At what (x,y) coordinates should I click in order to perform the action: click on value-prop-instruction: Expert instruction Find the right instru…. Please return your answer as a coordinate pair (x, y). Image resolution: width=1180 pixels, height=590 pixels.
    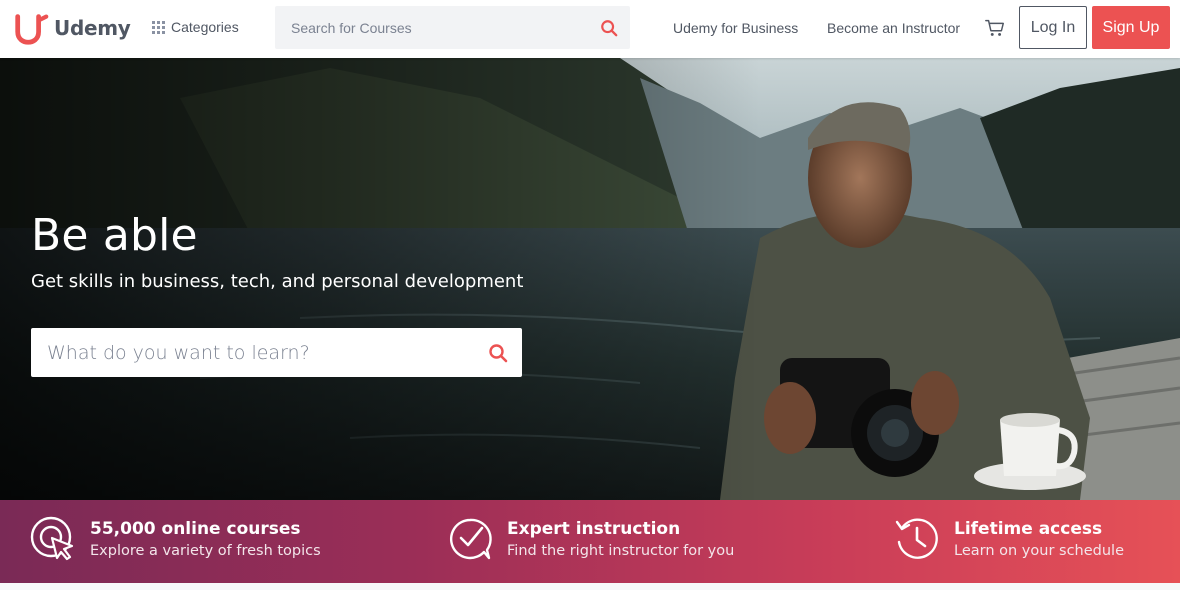
    Looking at the image, I should click on (590, 539).